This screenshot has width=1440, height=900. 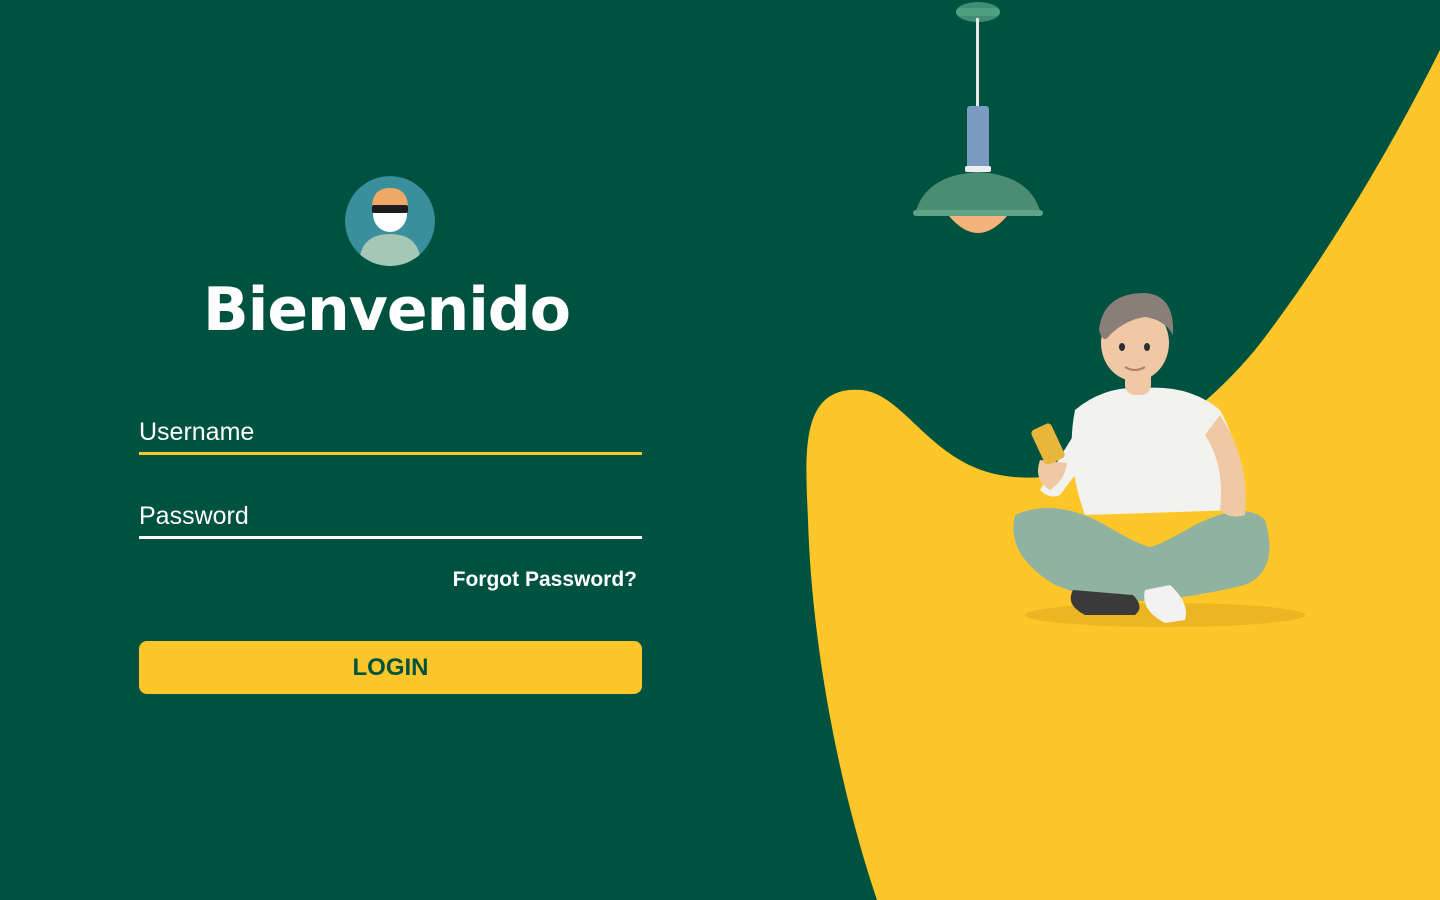 I want to click on login-button: LOGIN, so click(x=390, y=667).